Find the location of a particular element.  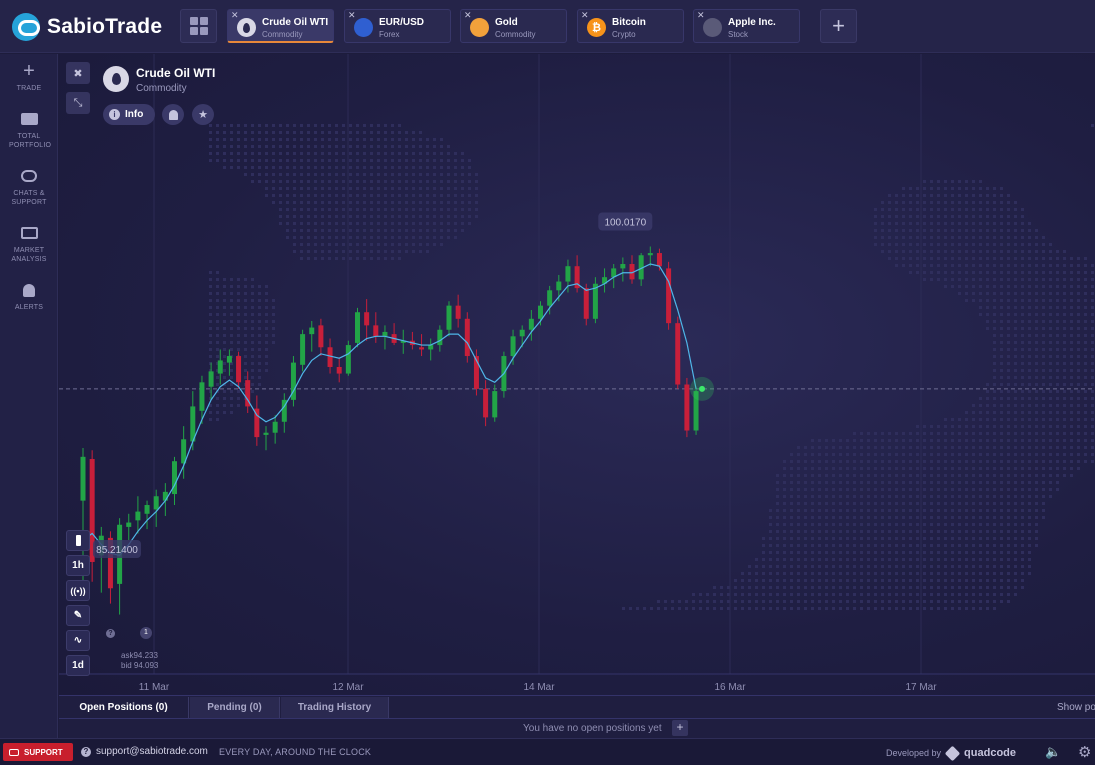

asset-tab-gold: ✕ Gold Commodity is located at coordinates (513, 26).